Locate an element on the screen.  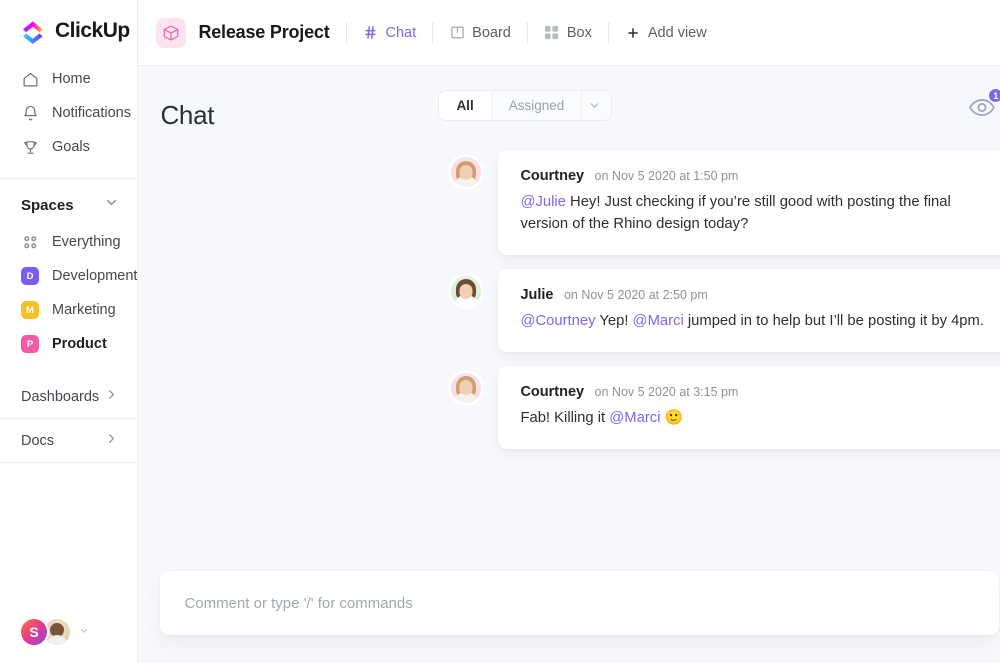
sidebar-item-dashboards: Dashboards is located at coordinates (69, 397).